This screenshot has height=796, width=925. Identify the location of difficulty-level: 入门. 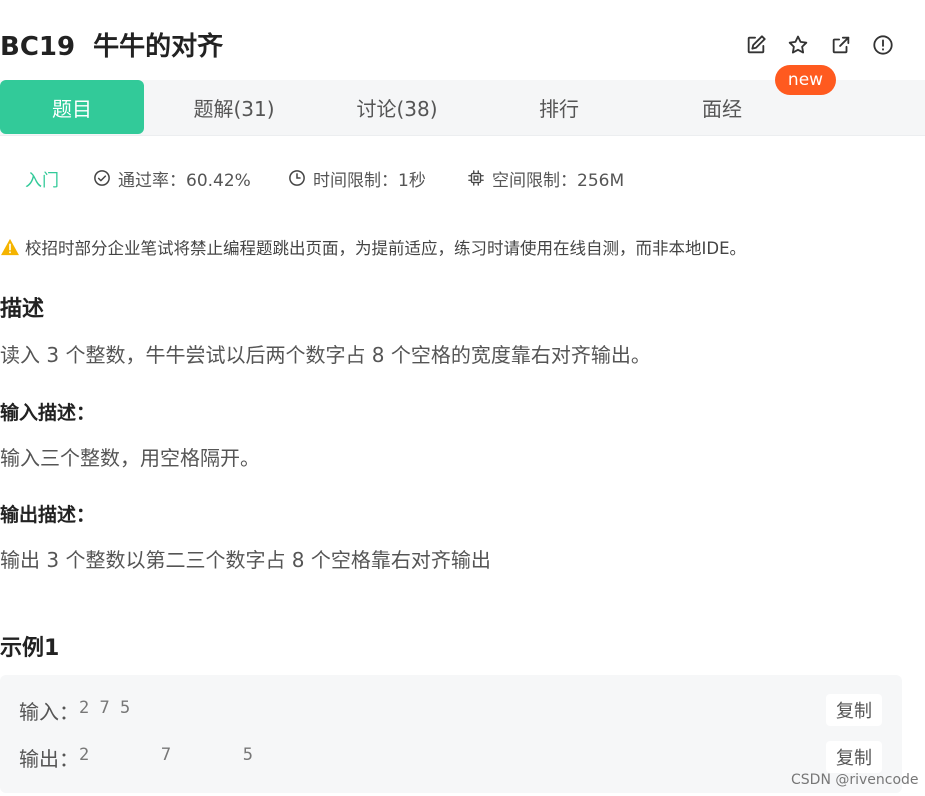
(42, 180).